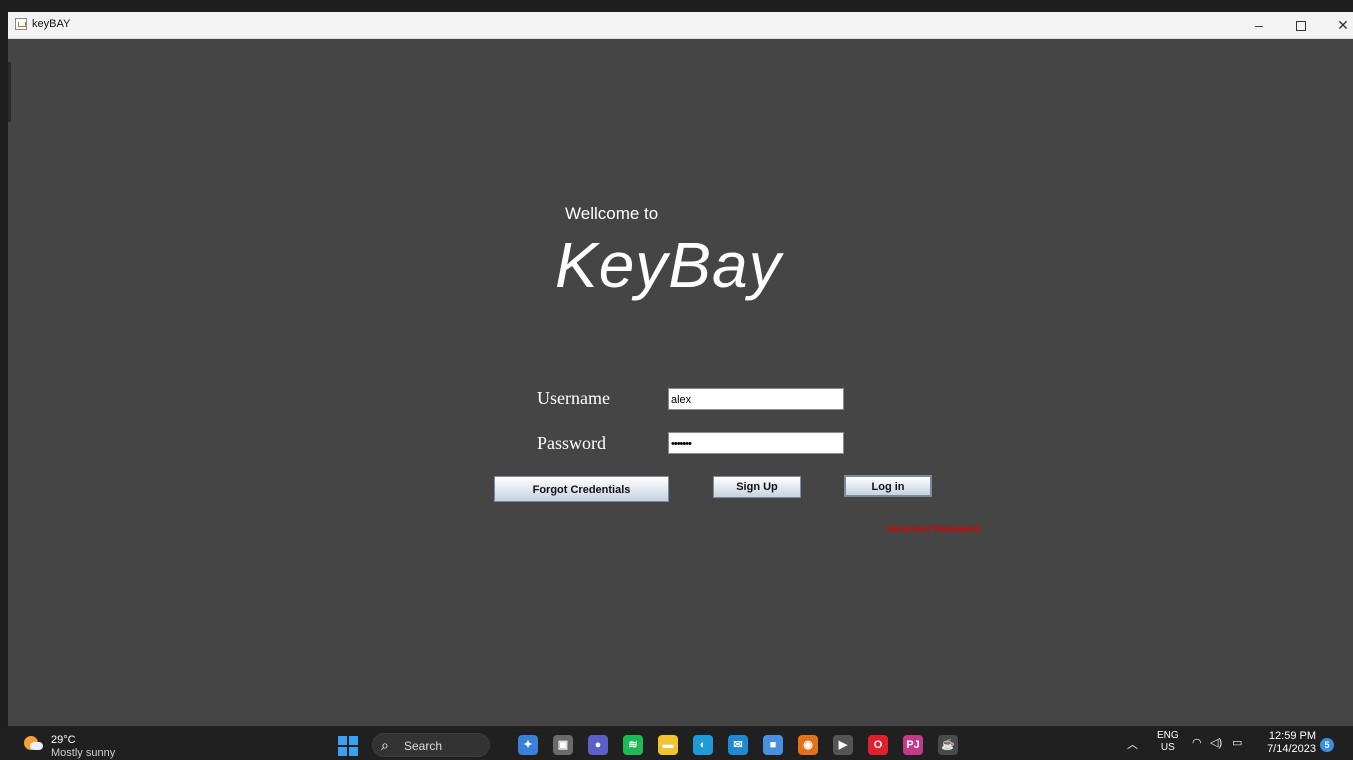  Describe the element at coordinates (680, 25) in the screenshot. I see `title-bar: keyBAY – ✕` at that location.